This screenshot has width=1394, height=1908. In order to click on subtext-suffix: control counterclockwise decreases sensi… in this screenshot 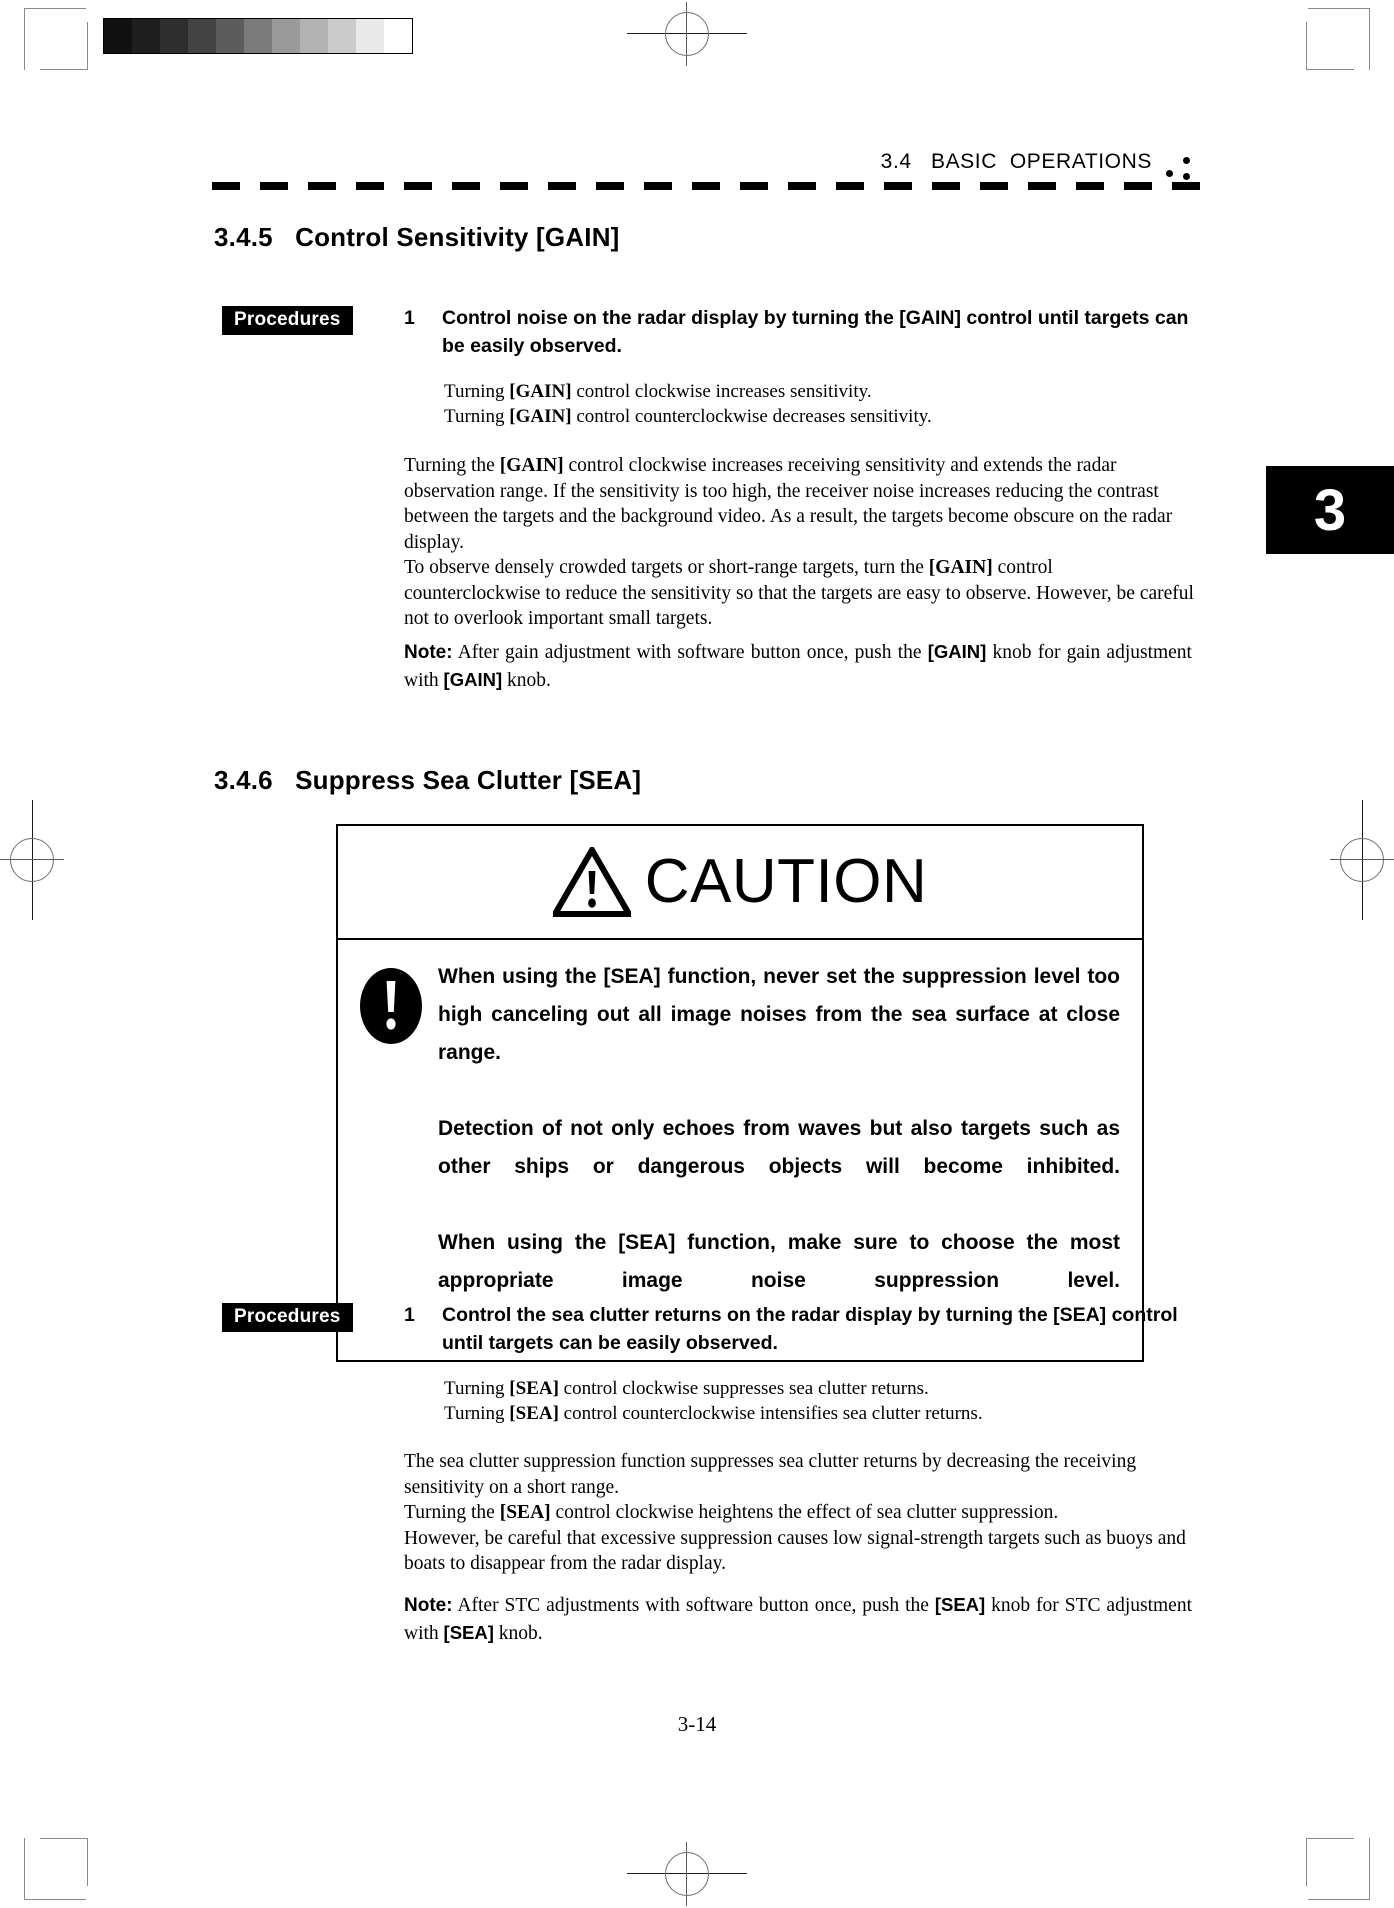, I will do `click(751, 416)`.